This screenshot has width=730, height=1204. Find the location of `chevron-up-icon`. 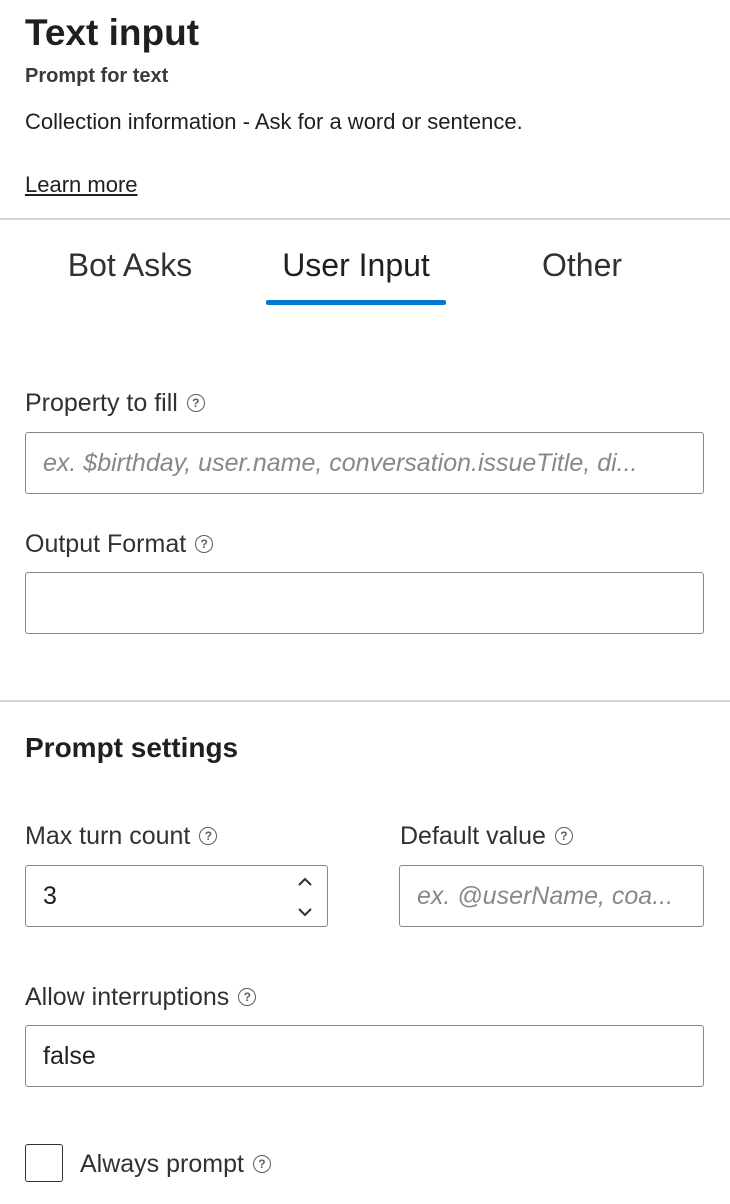

chevron-up-icon is located at coordinates (305, 882).